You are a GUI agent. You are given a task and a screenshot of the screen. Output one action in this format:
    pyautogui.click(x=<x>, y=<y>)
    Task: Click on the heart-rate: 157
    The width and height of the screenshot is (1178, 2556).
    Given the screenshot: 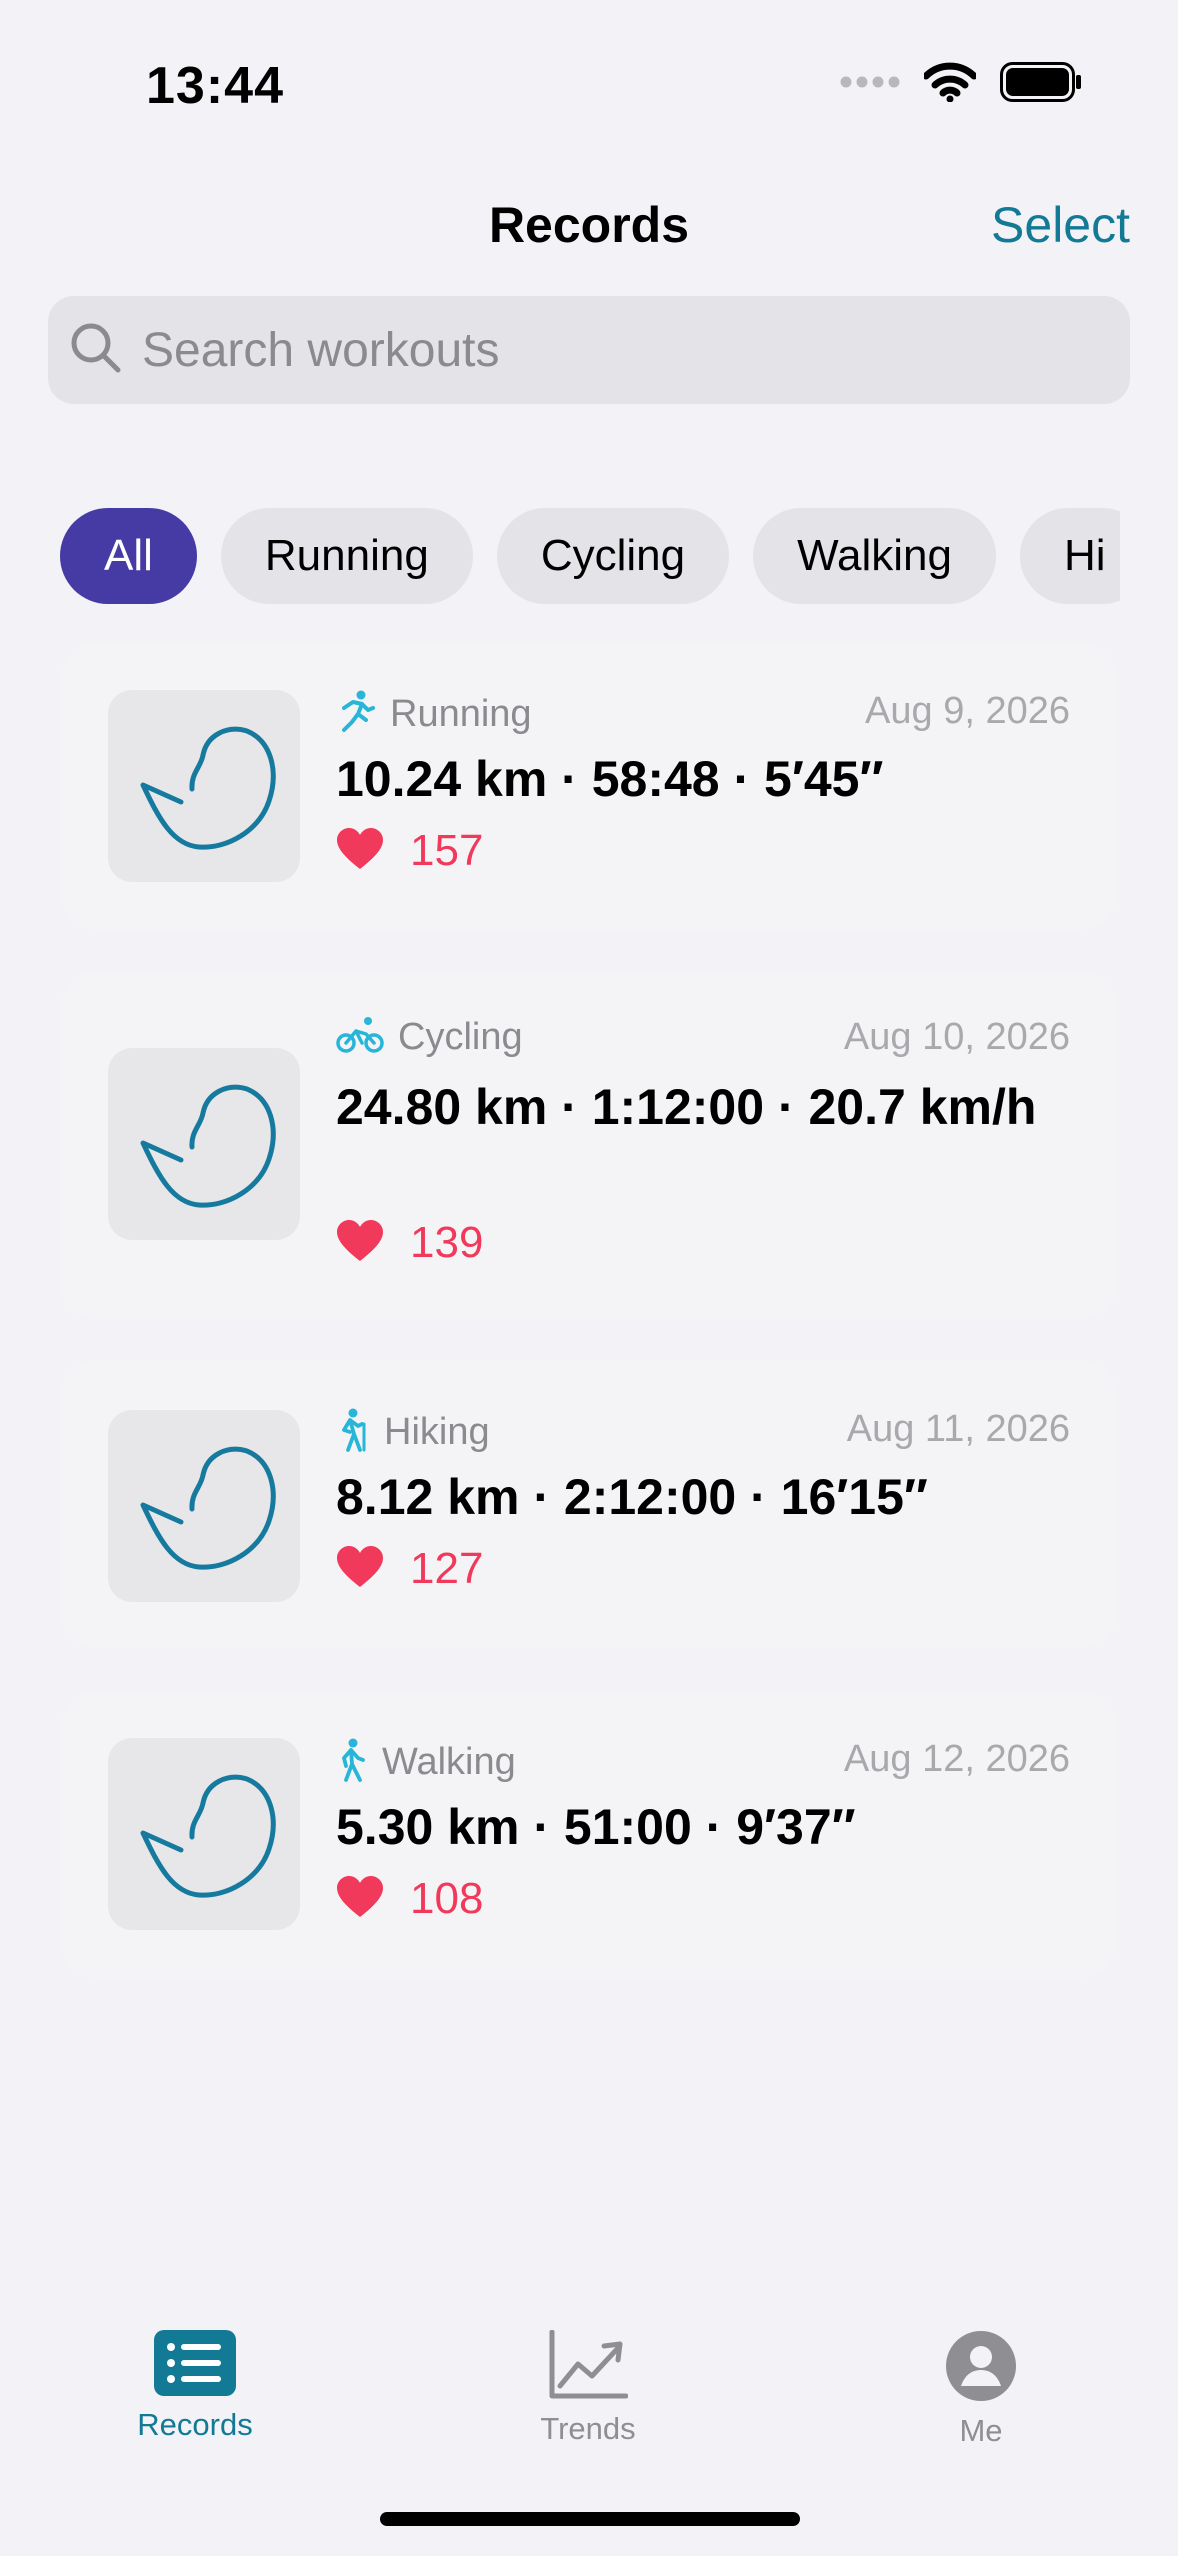 What is the action you would take?
    pyautogui.click(x=409, y=851)
    